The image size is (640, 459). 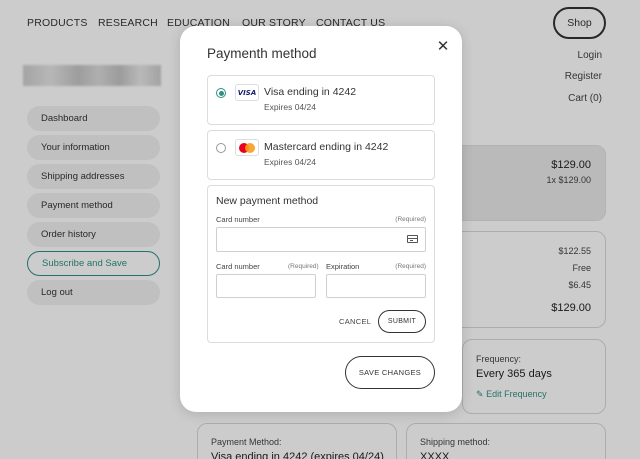 I want to click on card-number-required: (Required), so click(x=410, y=219).